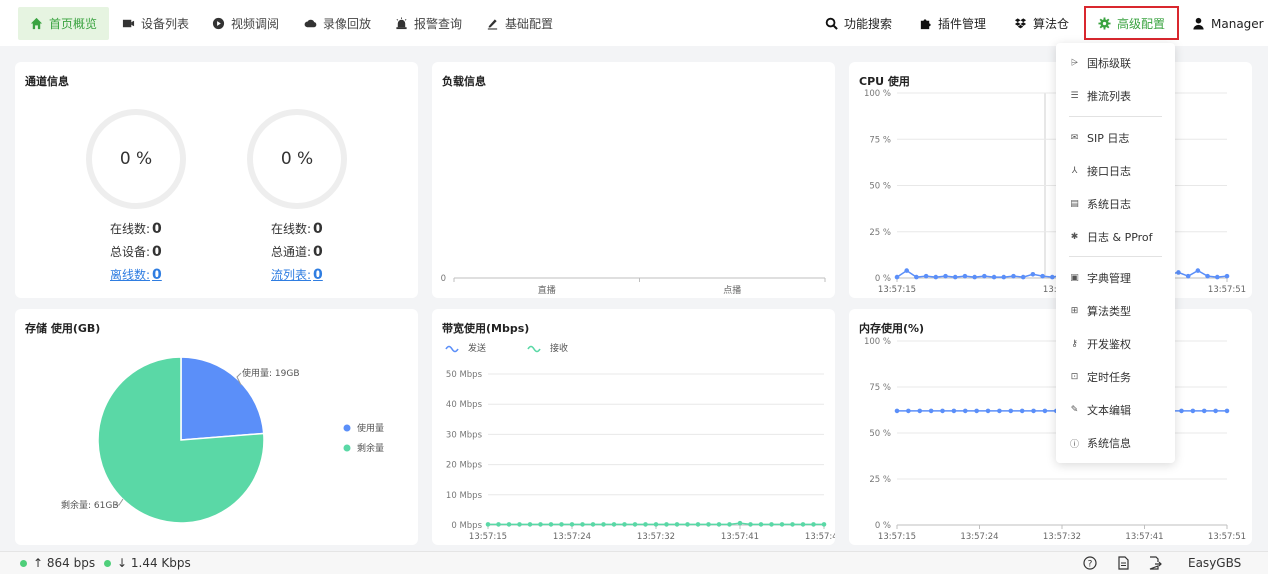 This screenshot has height=574, width=1268. I want to click on menu-item-api-log: ⅄ 接口日志, so click(1115, 171).